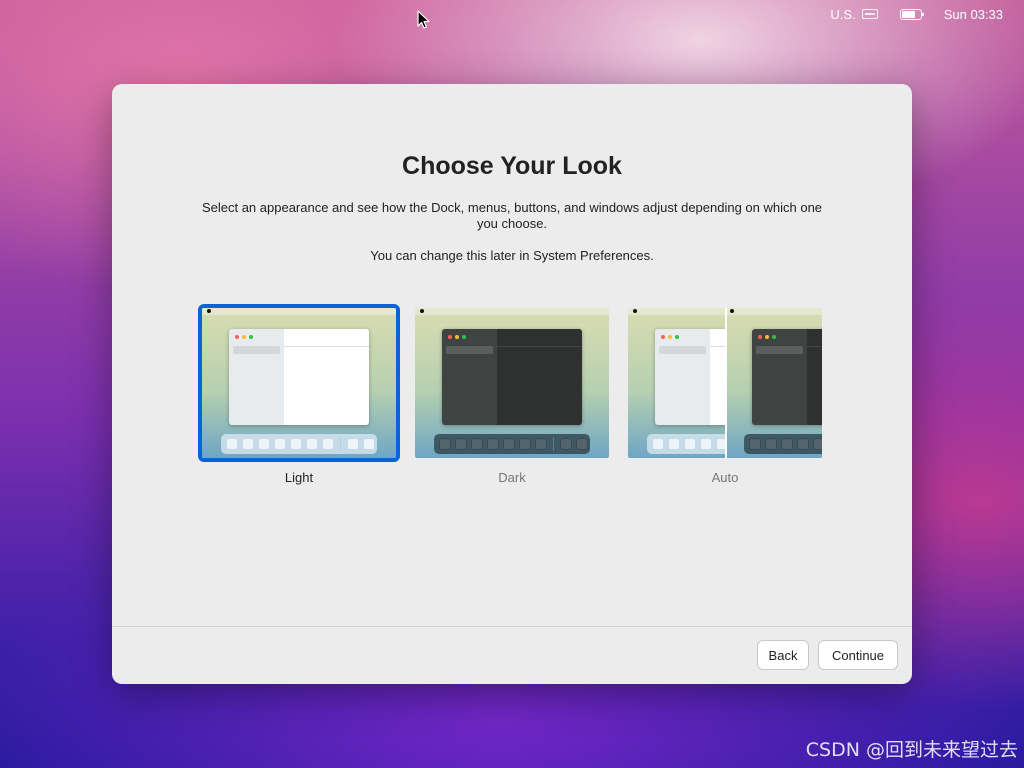 The width and height of the screenshot is (1024, 768). I want to click on appearance-preview-light, so click(299, 383).